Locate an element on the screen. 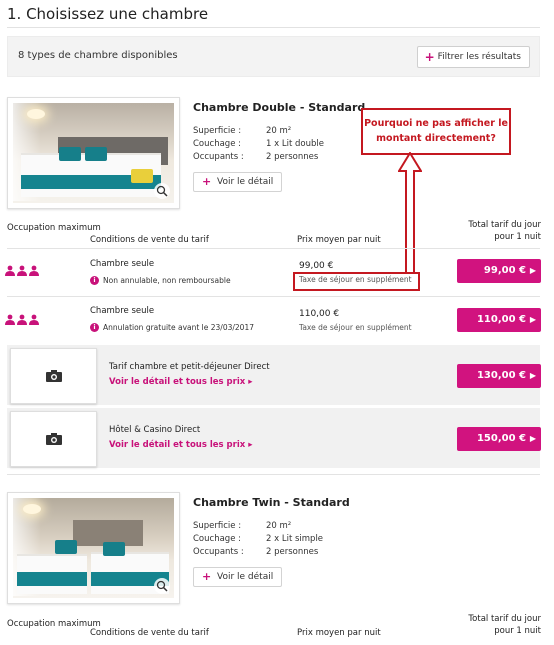 The image size is (554, 645). filter-results-button: + Filtrer les résultats is located at coordinates (473, 57).